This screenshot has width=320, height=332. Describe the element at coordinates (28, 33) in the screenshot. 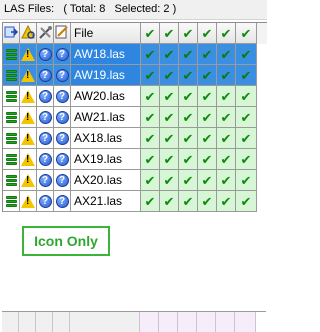

I see `search-warning-header-button` at that location.